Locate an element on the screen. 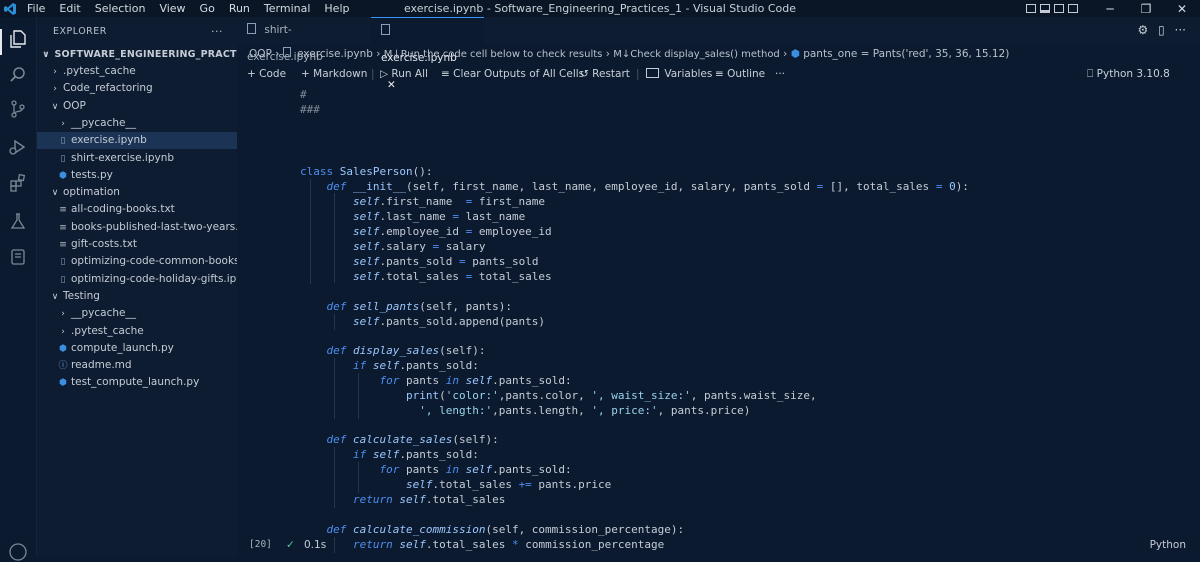  restart-button: ↺ Restart is located at coordinates (605, 74).